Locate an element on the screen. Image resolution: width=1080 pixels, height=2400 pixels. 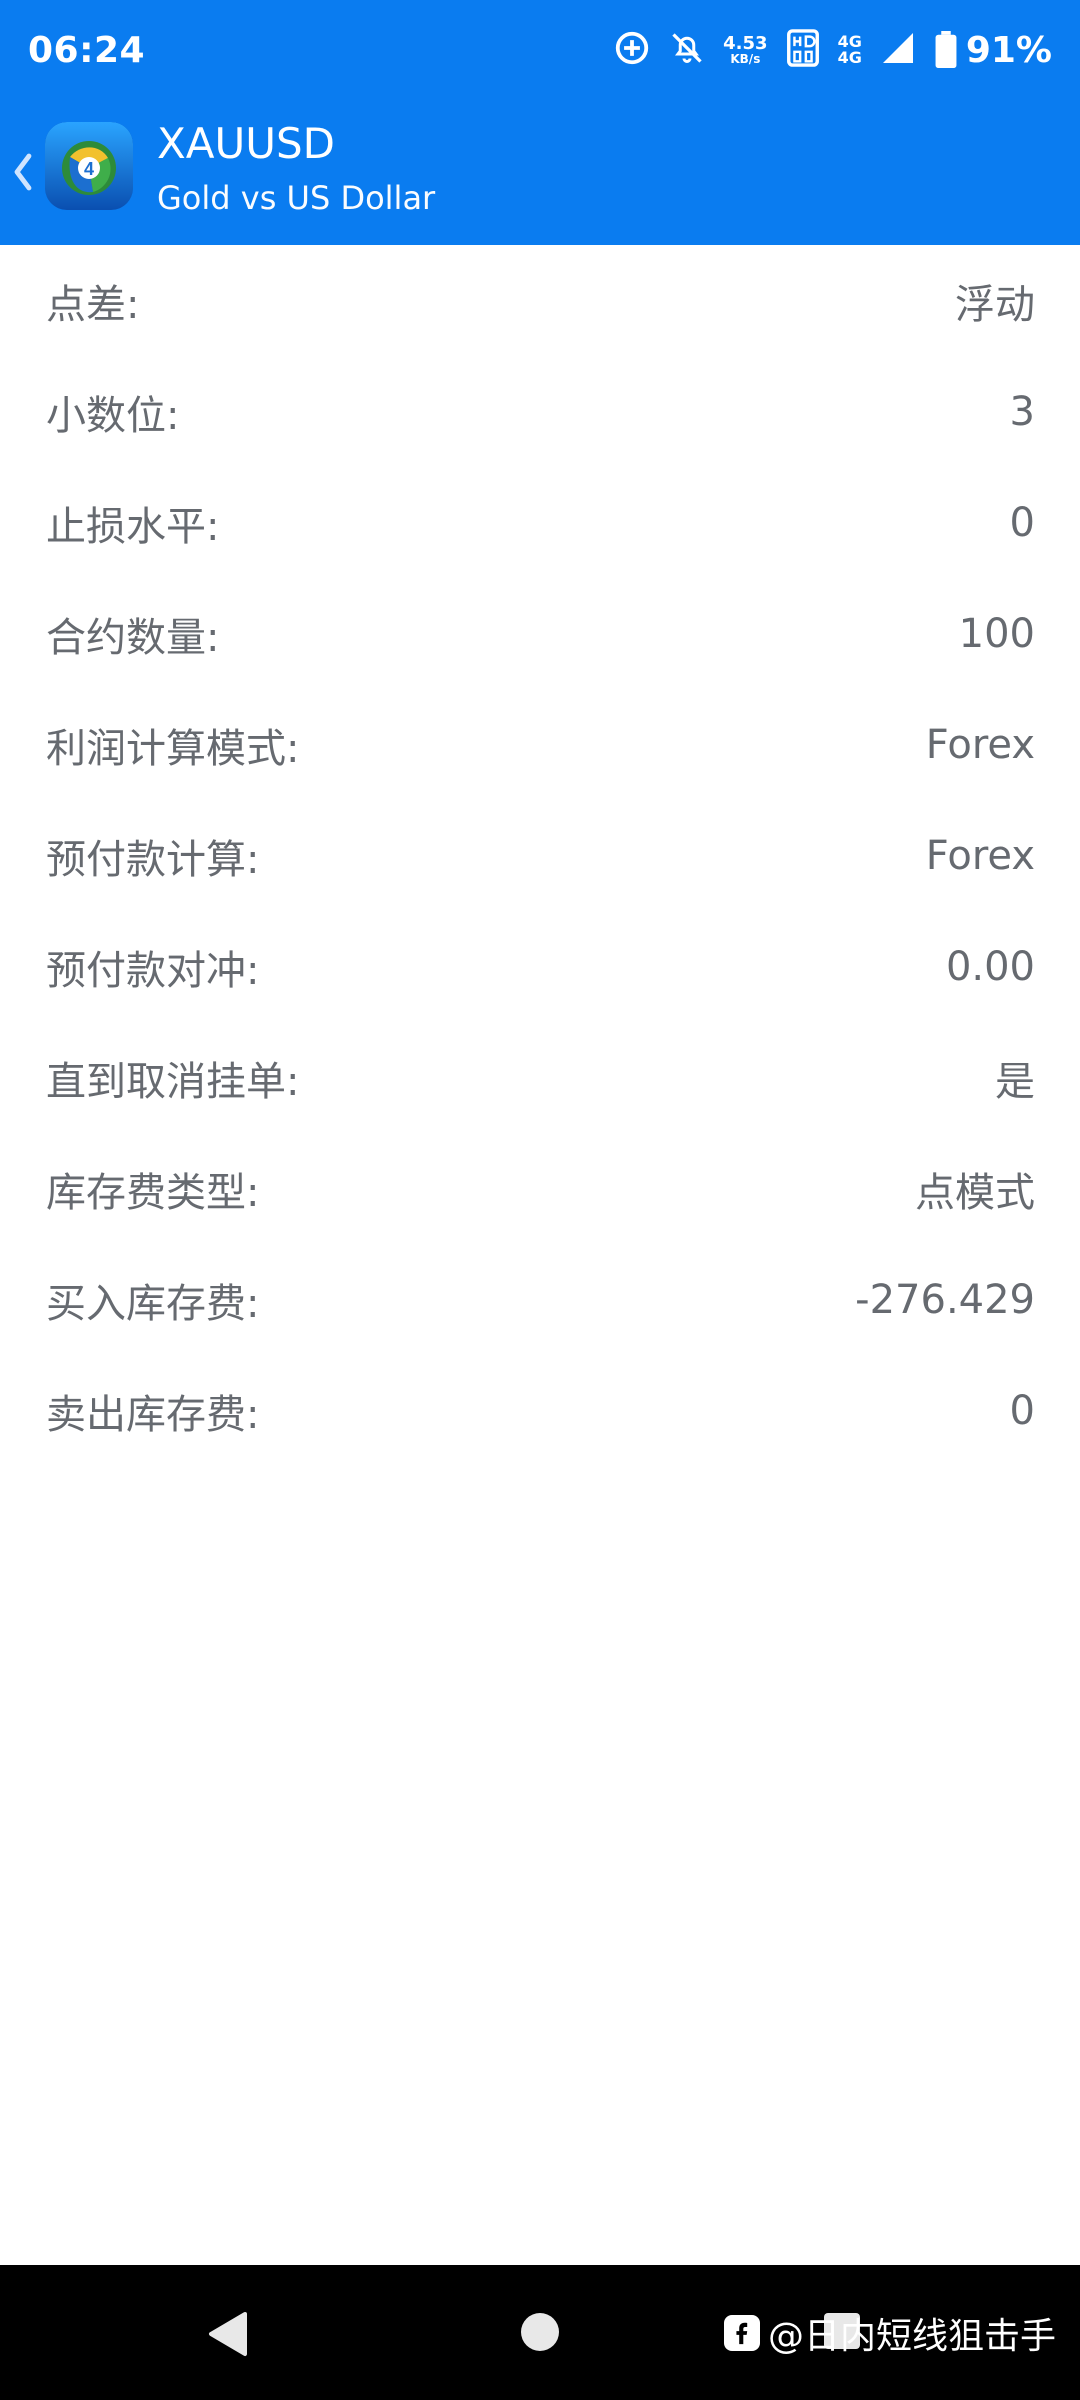
spec-row-stop-level: 止损水平: 0 is located at coordinates (540, 522).